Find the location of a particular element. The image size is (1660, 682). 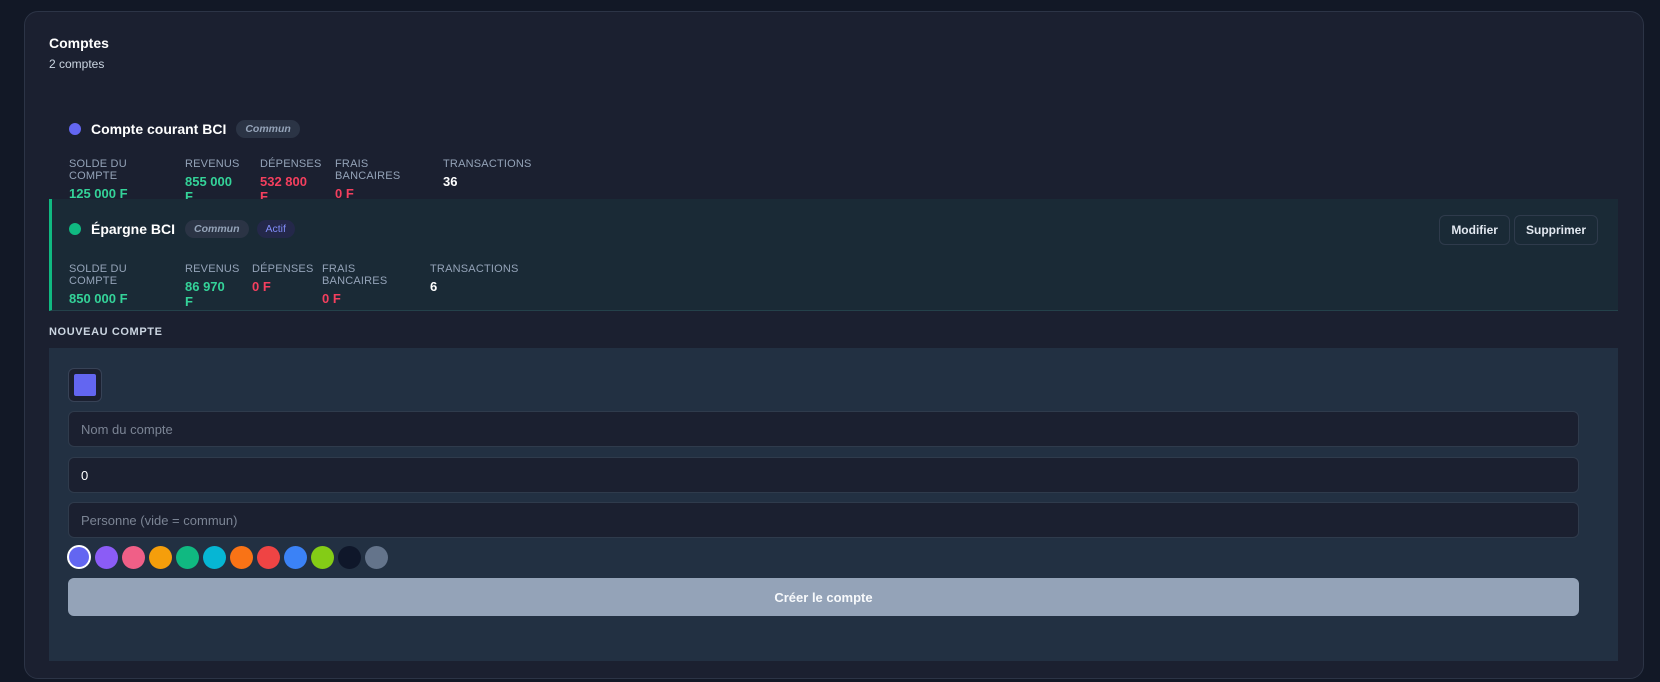

person-input is located at coordinates (823, 520).